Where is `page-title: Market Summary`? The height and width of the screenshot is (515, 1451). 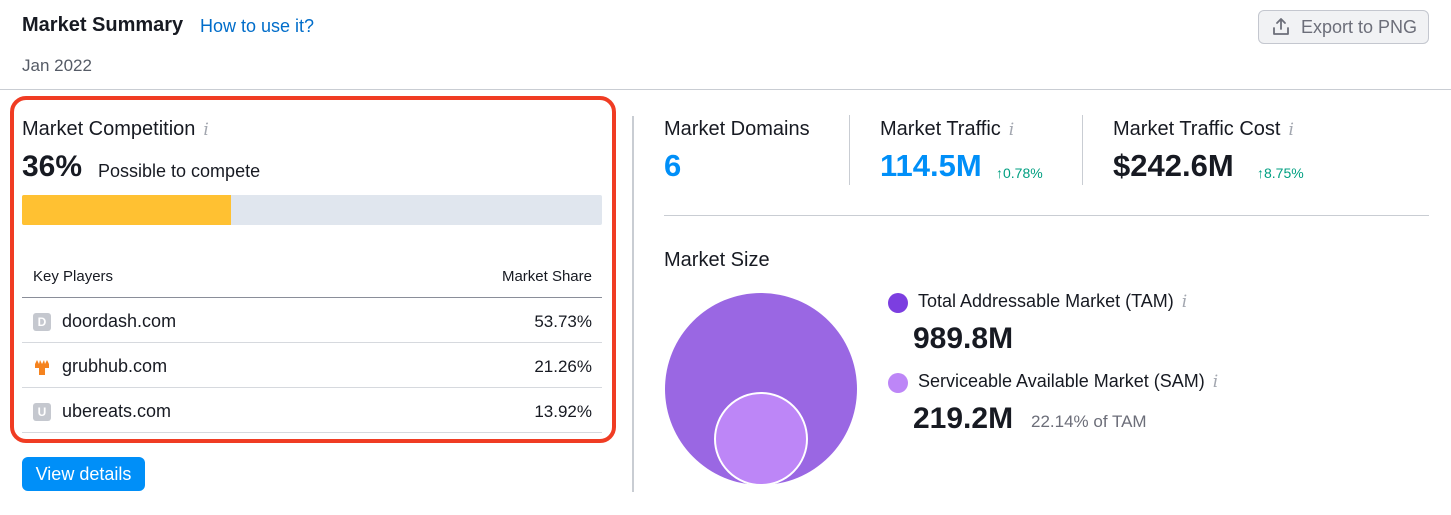 page-title: Market Summary is located at coordinates (103, 25).